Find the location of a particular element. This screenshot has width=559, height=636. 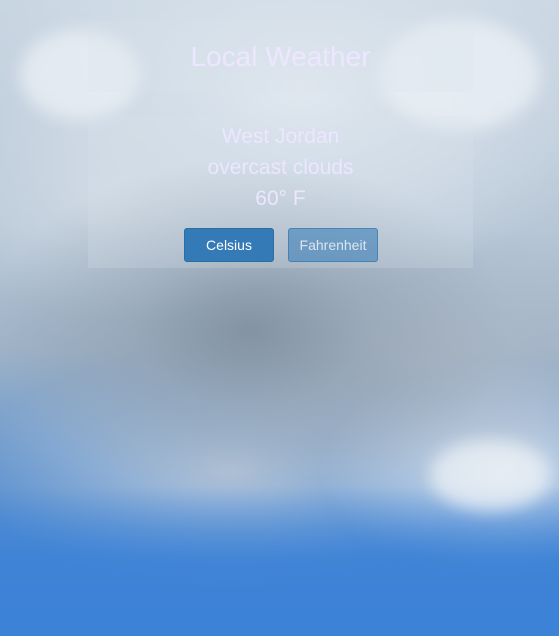

title-panel: Local Weather is located at coordinates (280, 56).